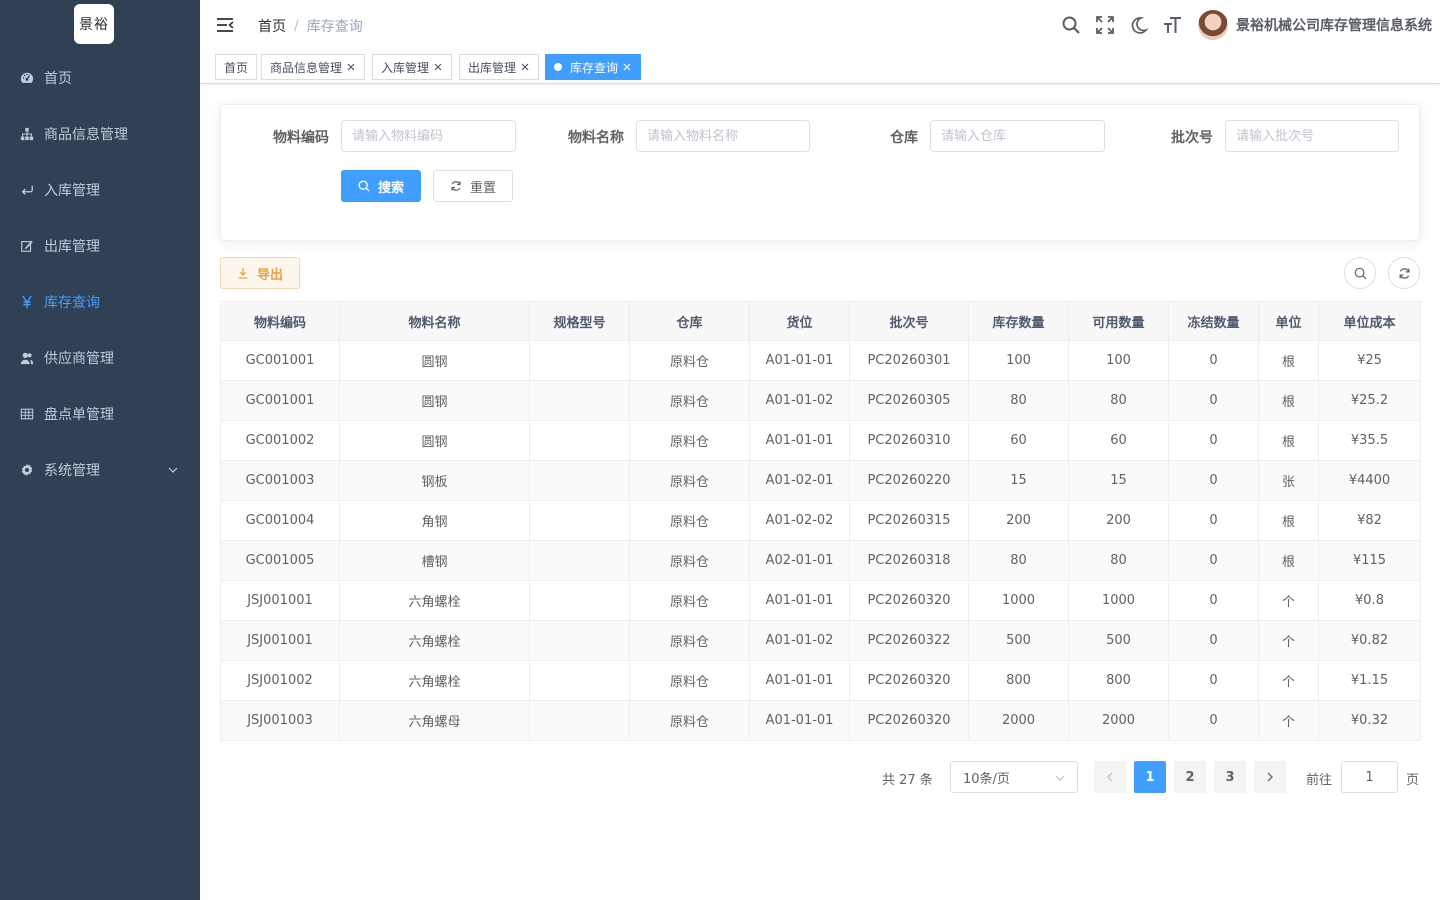 The image size is (1440, 900). Describe the element at coordinates (260, 273) in the screenshot. I see `export-button: 导出` at that location.